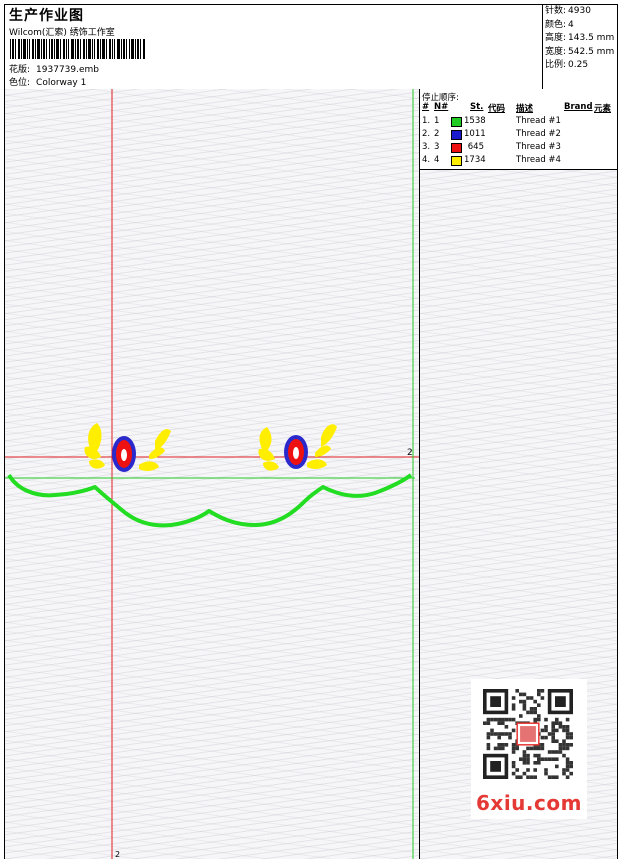 The height and width of the screenshot is (861, 620). What do you see at coordinates (437, 121) in the screenshot?
I see `thread-number: 1` at bounding box center [437, 121].